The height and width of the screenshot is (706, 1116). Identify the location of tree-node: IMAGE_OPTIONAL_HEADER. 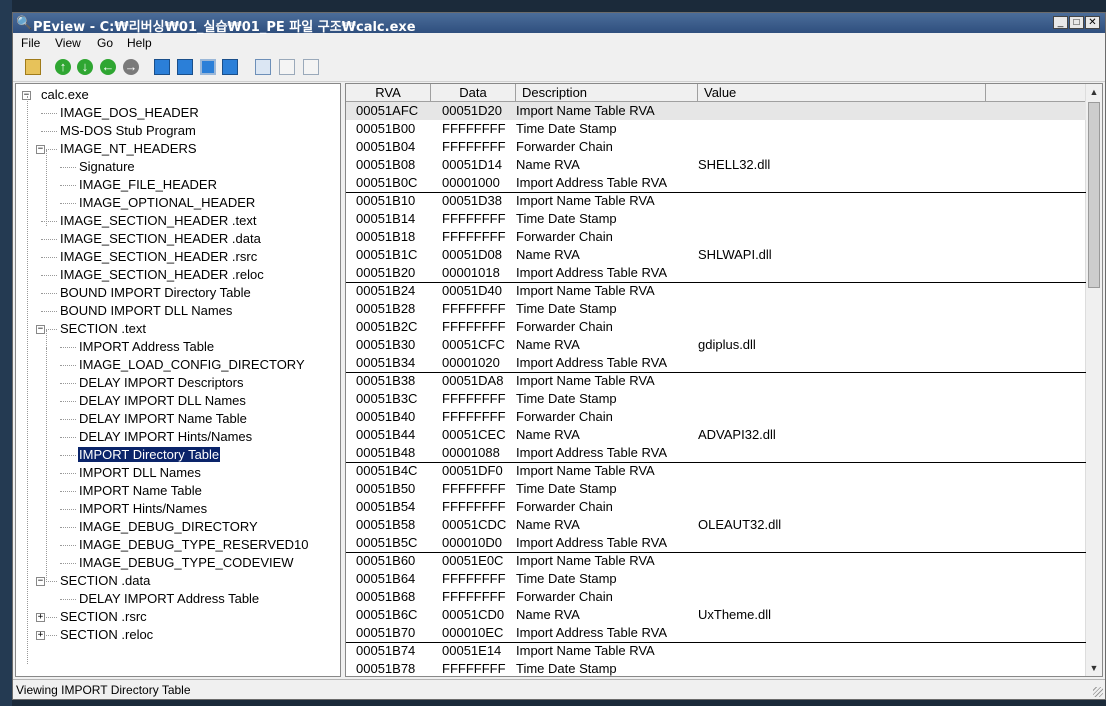
(167, 203).